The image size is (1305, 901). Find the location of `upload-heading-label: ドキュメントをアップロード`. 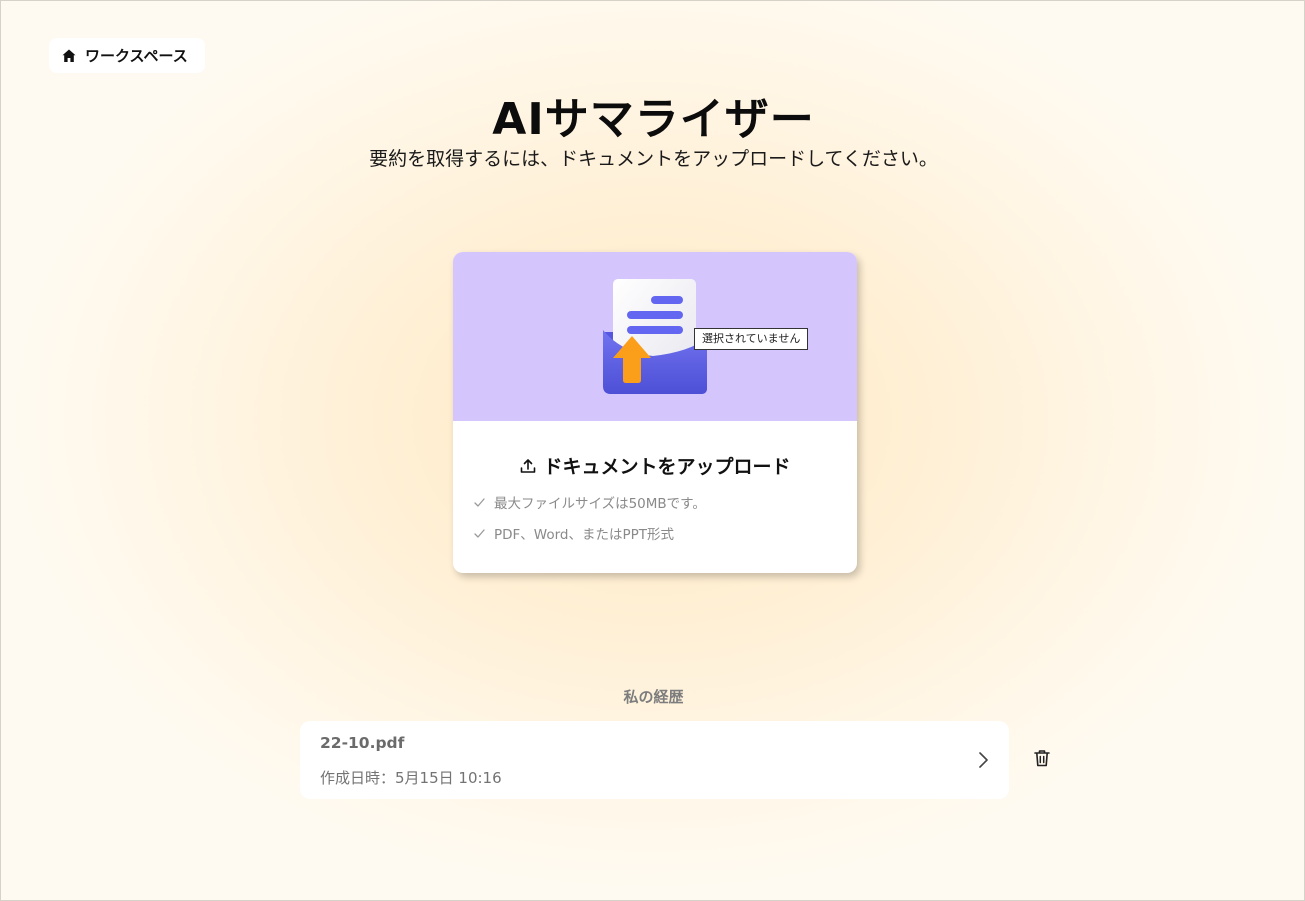

upload-heading-label: ドキュメントをアップロード is located at coordinates (667, 467).